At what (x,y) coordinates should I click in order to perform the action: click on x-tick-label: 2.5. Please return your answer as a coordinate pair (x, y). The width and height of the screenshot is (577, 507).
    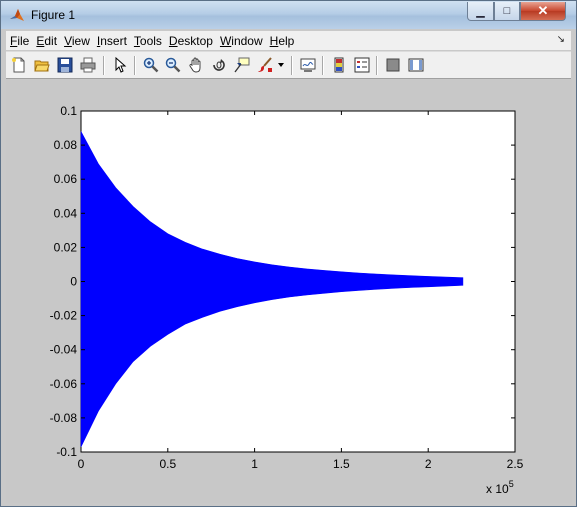
    Looking at the image, I should click on (515, 464).